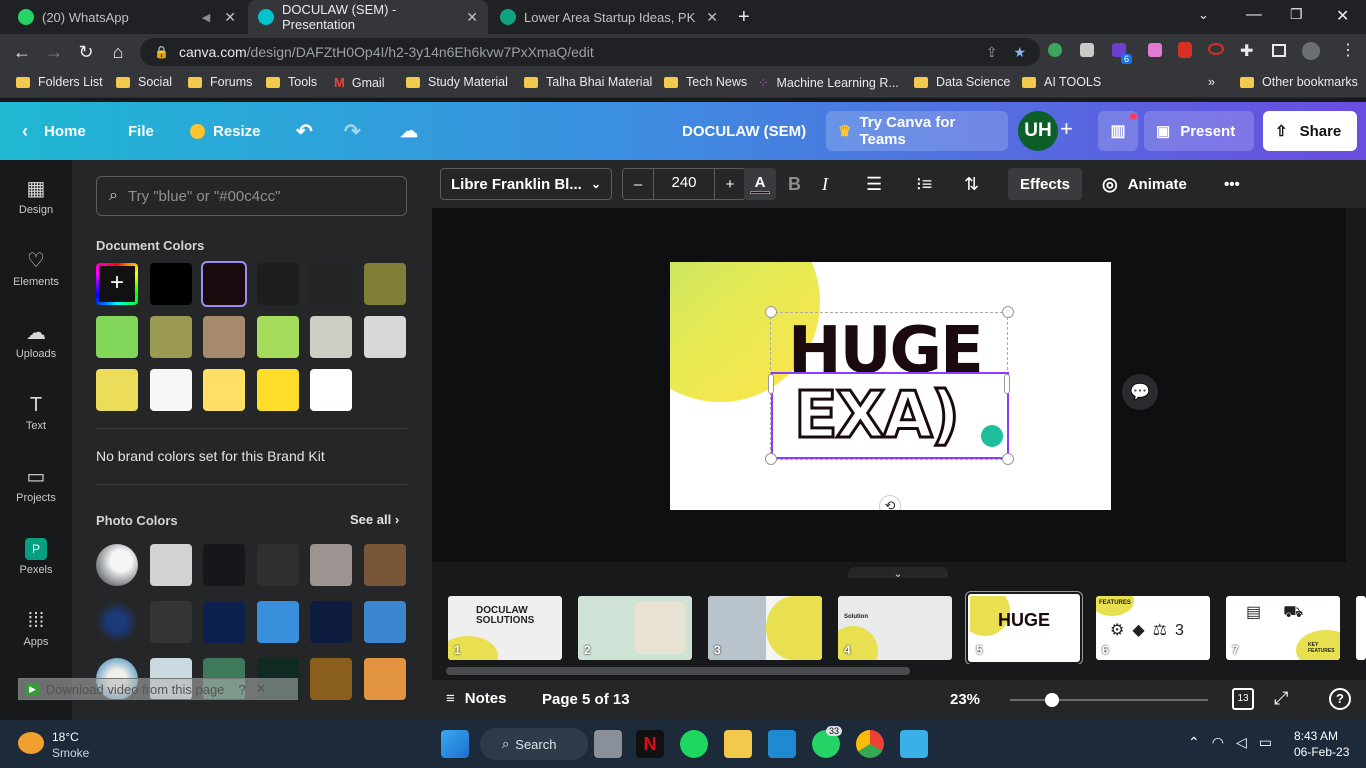 This screenshot has width=1366, height=768. I want to click on undo-icon: ↶, so click(304, 131).